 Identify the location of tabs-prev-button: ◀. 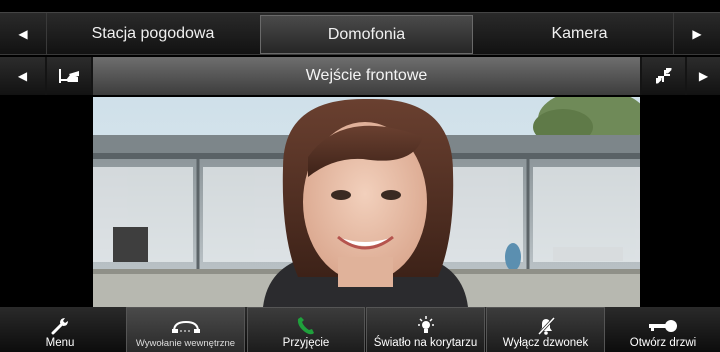
(23, 33).